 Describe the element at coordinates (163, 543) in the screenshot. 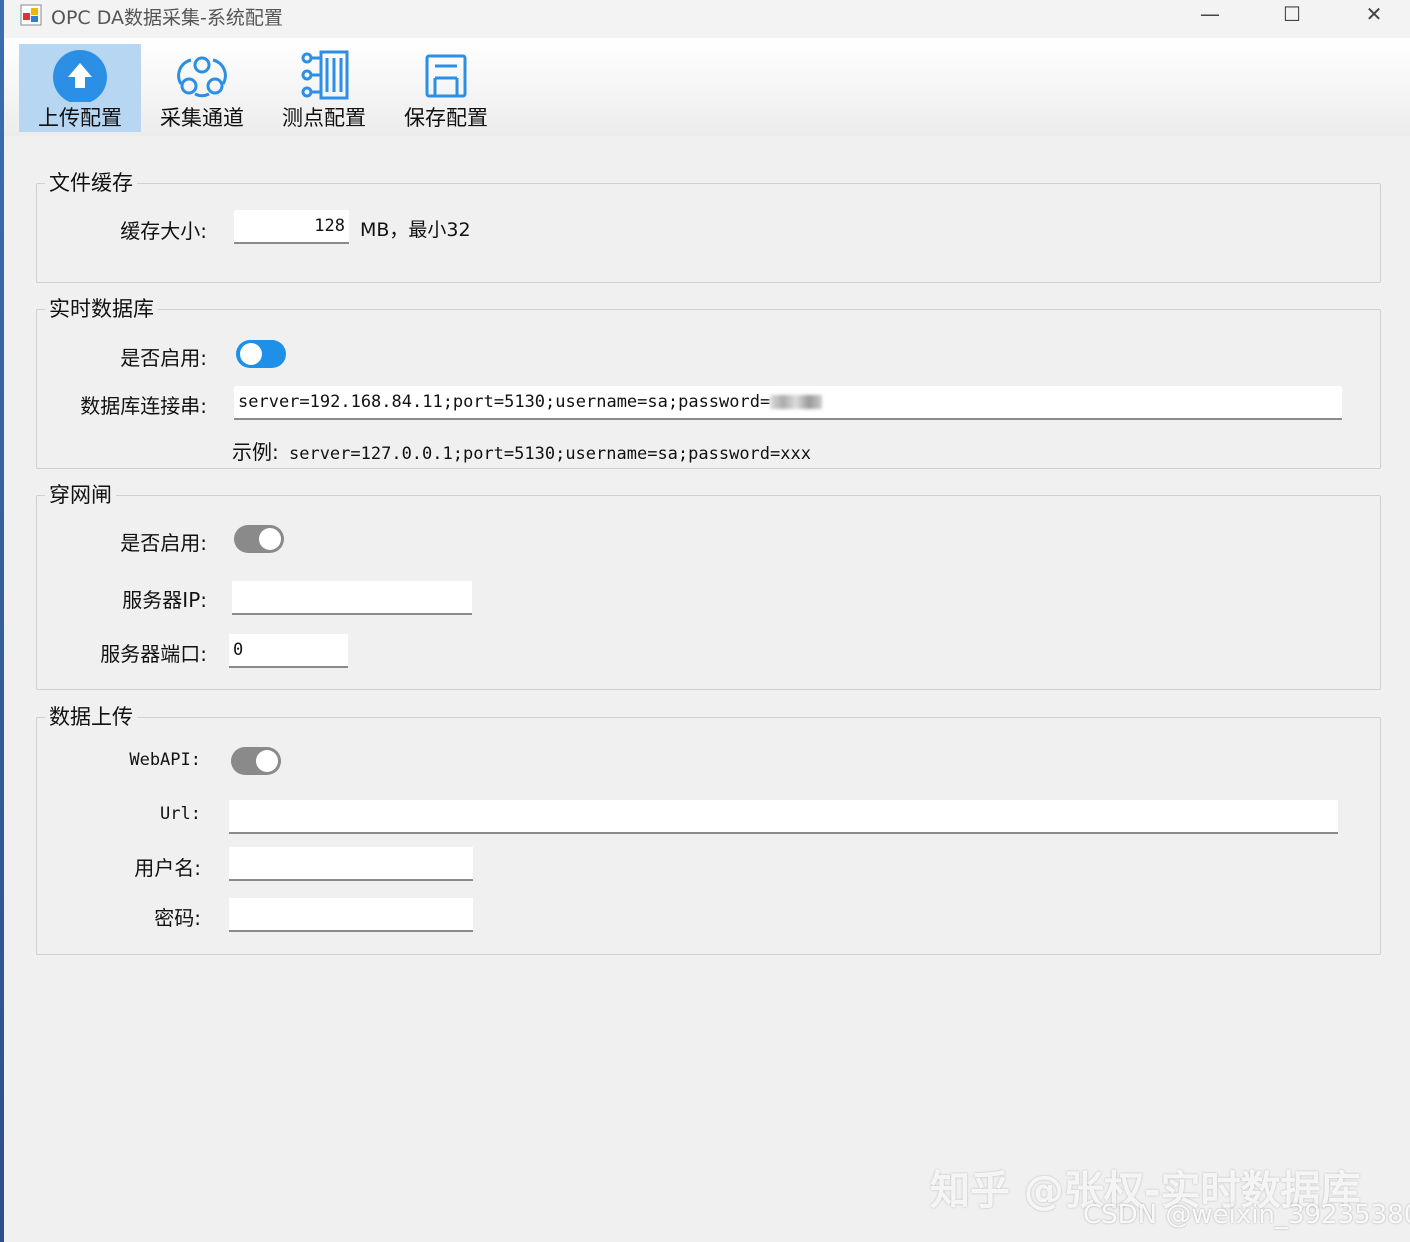

I see `gateway-enable-label: 是否启用:` at that location.